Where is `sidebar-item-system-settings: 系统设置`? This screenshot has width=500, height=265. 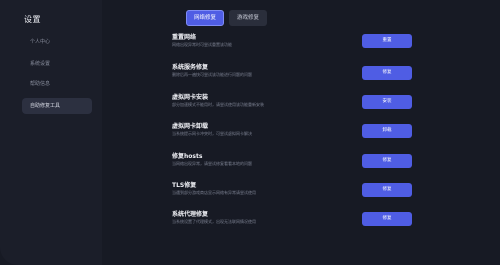
sidebar-item-system-settings: 系统设置 is located at coordinates (58, 64).